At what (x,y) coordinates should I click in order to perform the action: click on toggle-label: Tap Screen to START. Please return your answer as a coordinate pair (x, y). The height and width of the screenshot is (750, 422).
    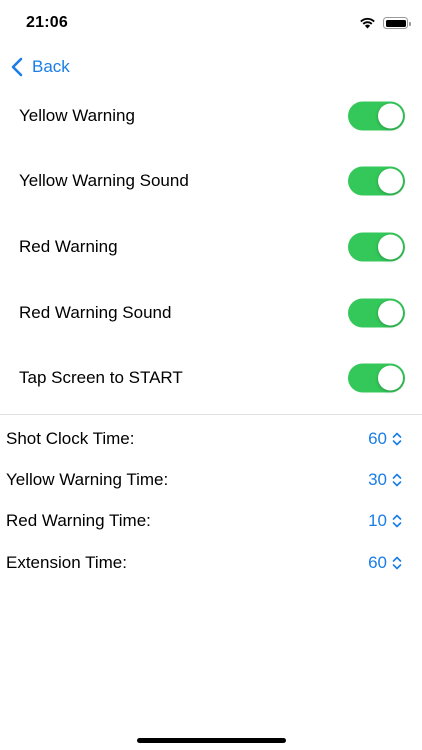
    Looking at the image, I should click on (101, 378).